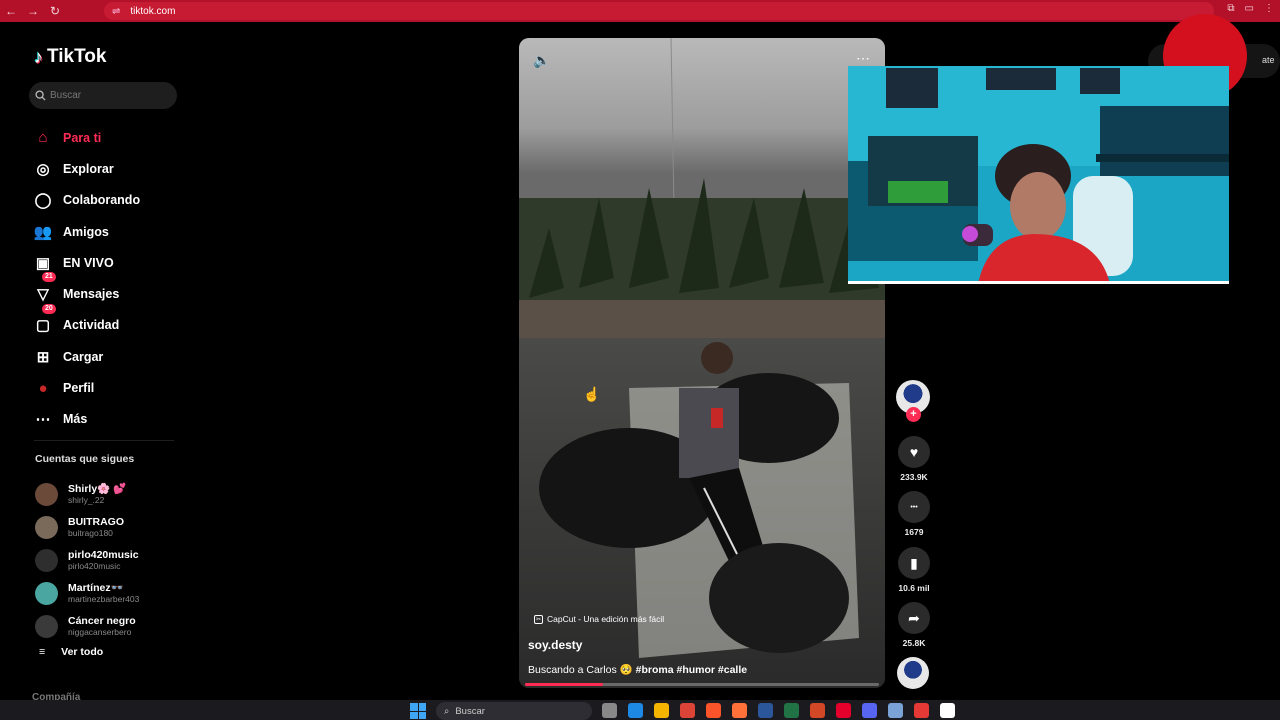 The height and width of the screenshot is (720, 1280). I want to click on webcam-overlay, so click(1038, 175).